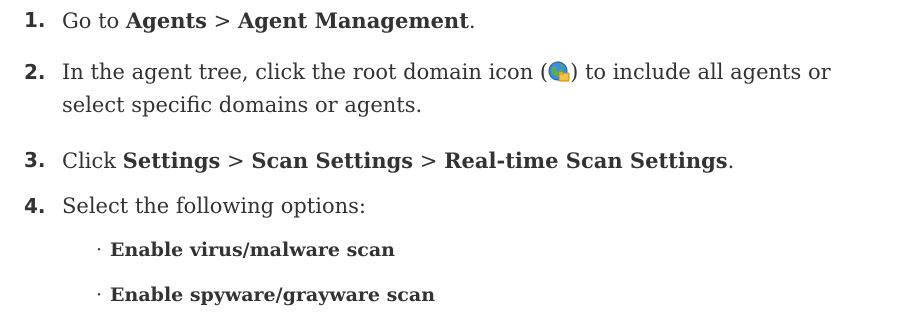 The image size is (916, 319). What do you see at coordinates (586, 160) in the screenshot?
I see `menu-real-time-scan-settings: Real-time Scan Settings` at bounding box center [586, 160].